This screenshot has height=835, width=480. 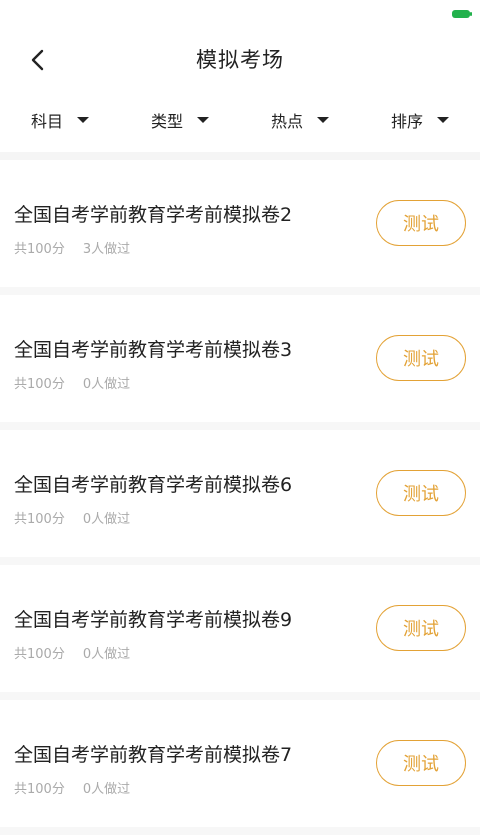 What do you see at coordinates (240, 156) in the screenshot?
I see `section-divider` at bounding box center [240, 156].